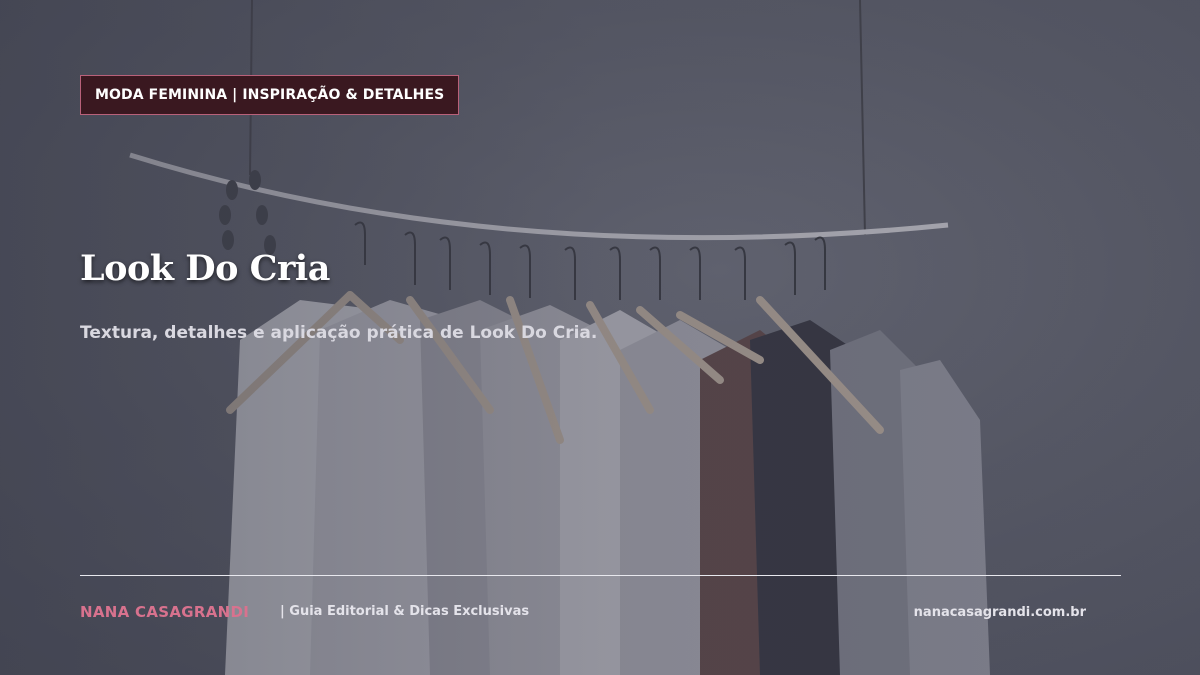 The image size is (1200, 675). Describe the element at coordinates (164, 612) in the screenshot. I see `brand-name: NANA CASAGRANDI` at that location.